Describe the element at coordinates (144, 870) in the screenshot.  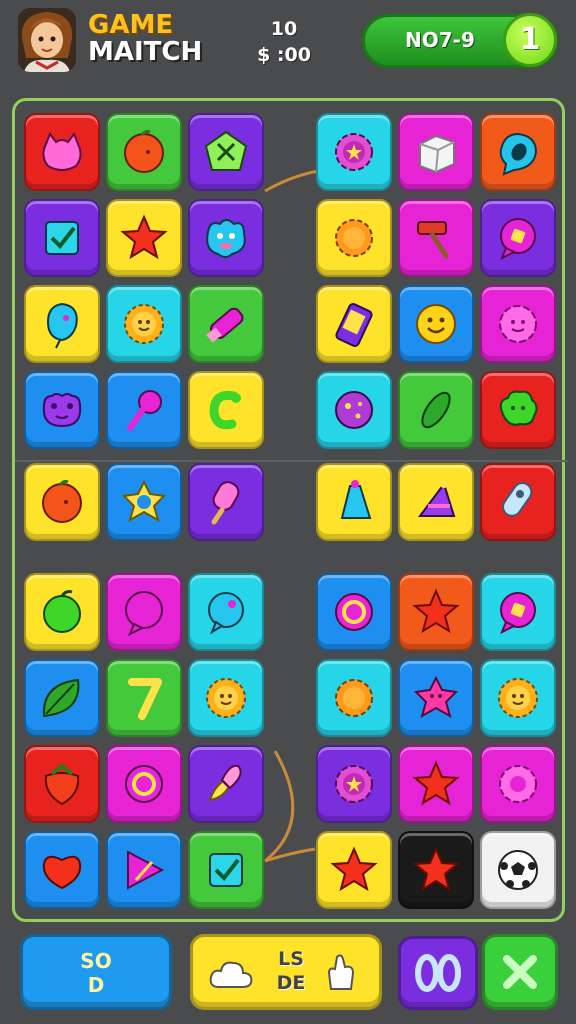
I see `tile-r9-c2` at that location.